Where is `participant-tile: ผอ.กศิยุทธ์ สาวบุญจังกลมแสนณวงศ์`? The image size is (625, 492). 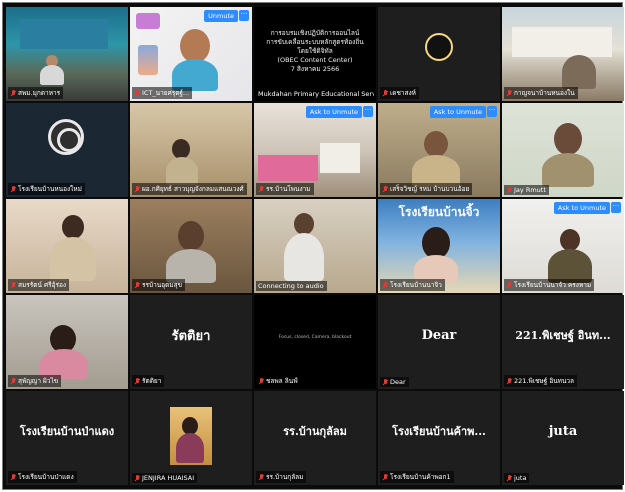 participant-tile: ผอ.กศิยุทธ์ สาวบุญจังกลมแสนณวงศ์ is located at coordinates (191, 150).